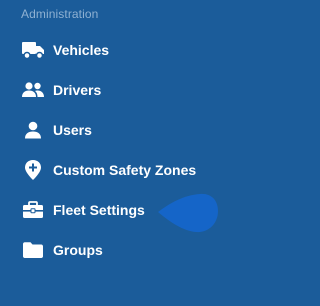 The height and width of the screenshot is (306, 320). What do you see at coordinates (78, 250) in the screenshot?
I see `sidebar-item-label: Groups` at bounding box center [78, 250].